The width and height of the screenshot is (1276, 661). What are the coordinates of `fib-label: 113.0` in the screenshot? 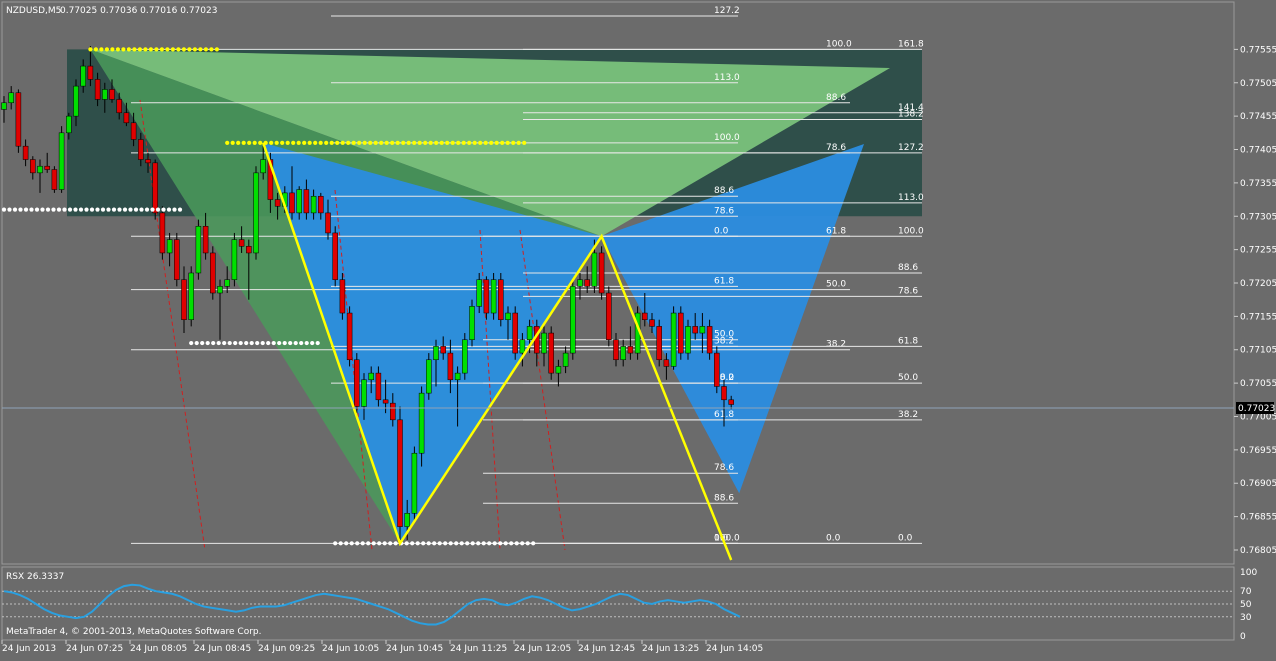 It's located at (911, 198).